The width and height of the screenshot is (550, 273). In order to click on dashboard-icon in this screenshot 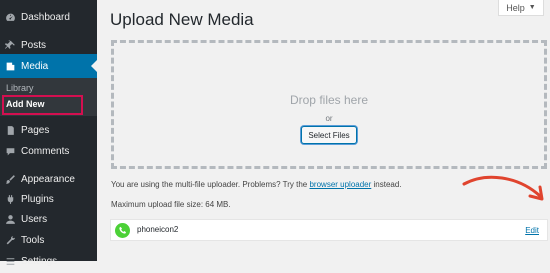, I will do `click(10, 17)`.